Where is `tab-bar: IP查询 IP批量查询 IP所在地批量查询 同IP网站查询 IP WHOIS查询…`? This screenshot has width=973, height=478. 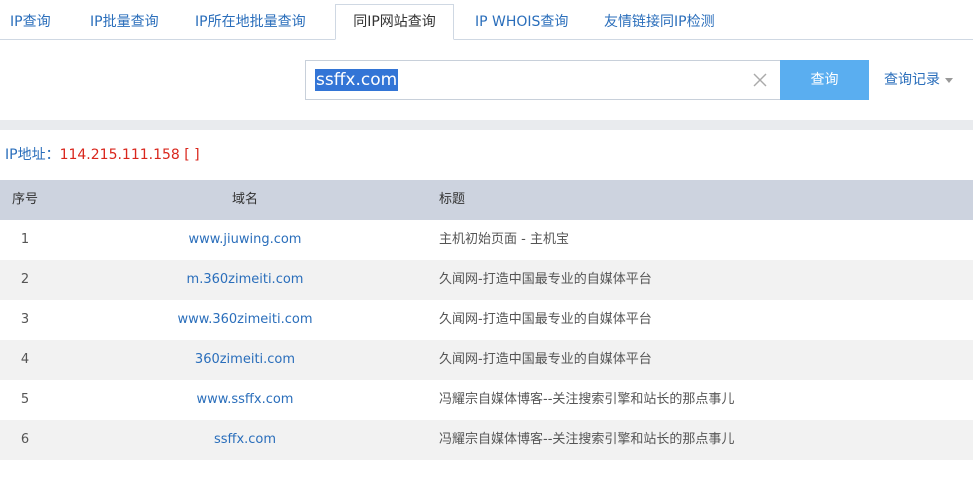
tab-bar: IP查询 IP批量查询 IP所在地批量查询 同IP网站查询 IP WHOIS查询… is located at coordinates (486, 20).